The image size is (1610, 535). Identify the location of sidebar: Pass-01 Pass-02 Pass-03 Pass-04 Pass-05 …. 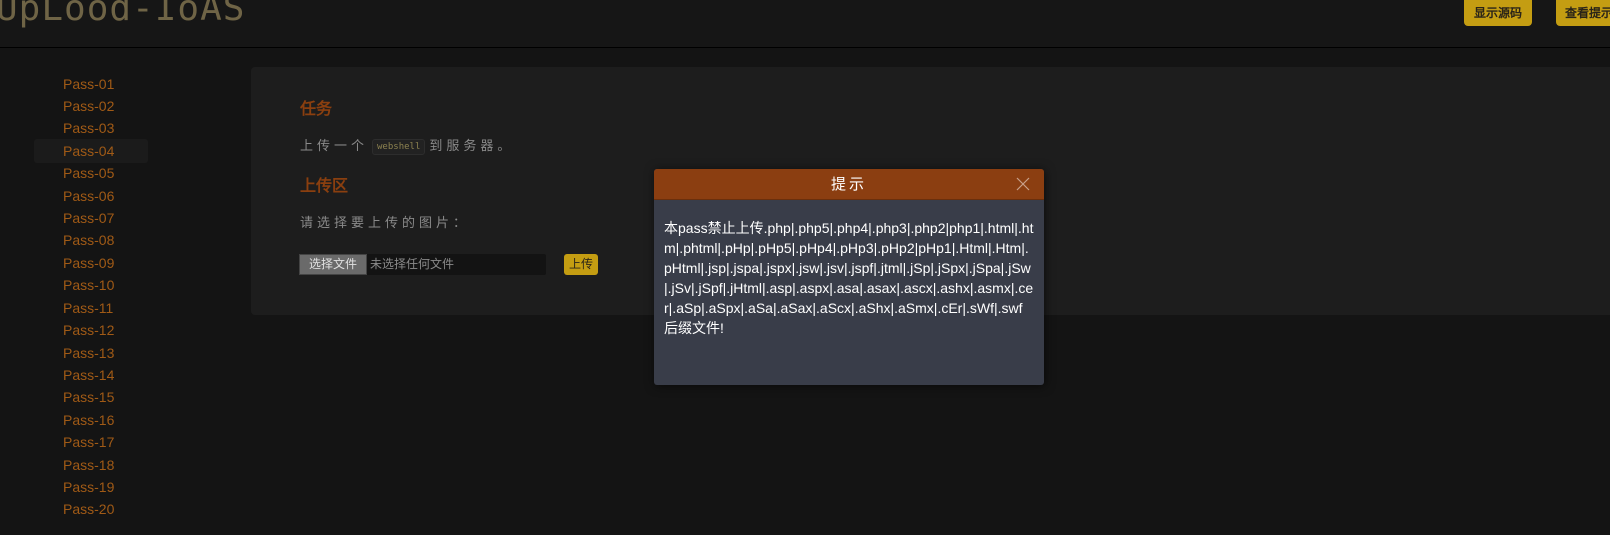
(100, 291).